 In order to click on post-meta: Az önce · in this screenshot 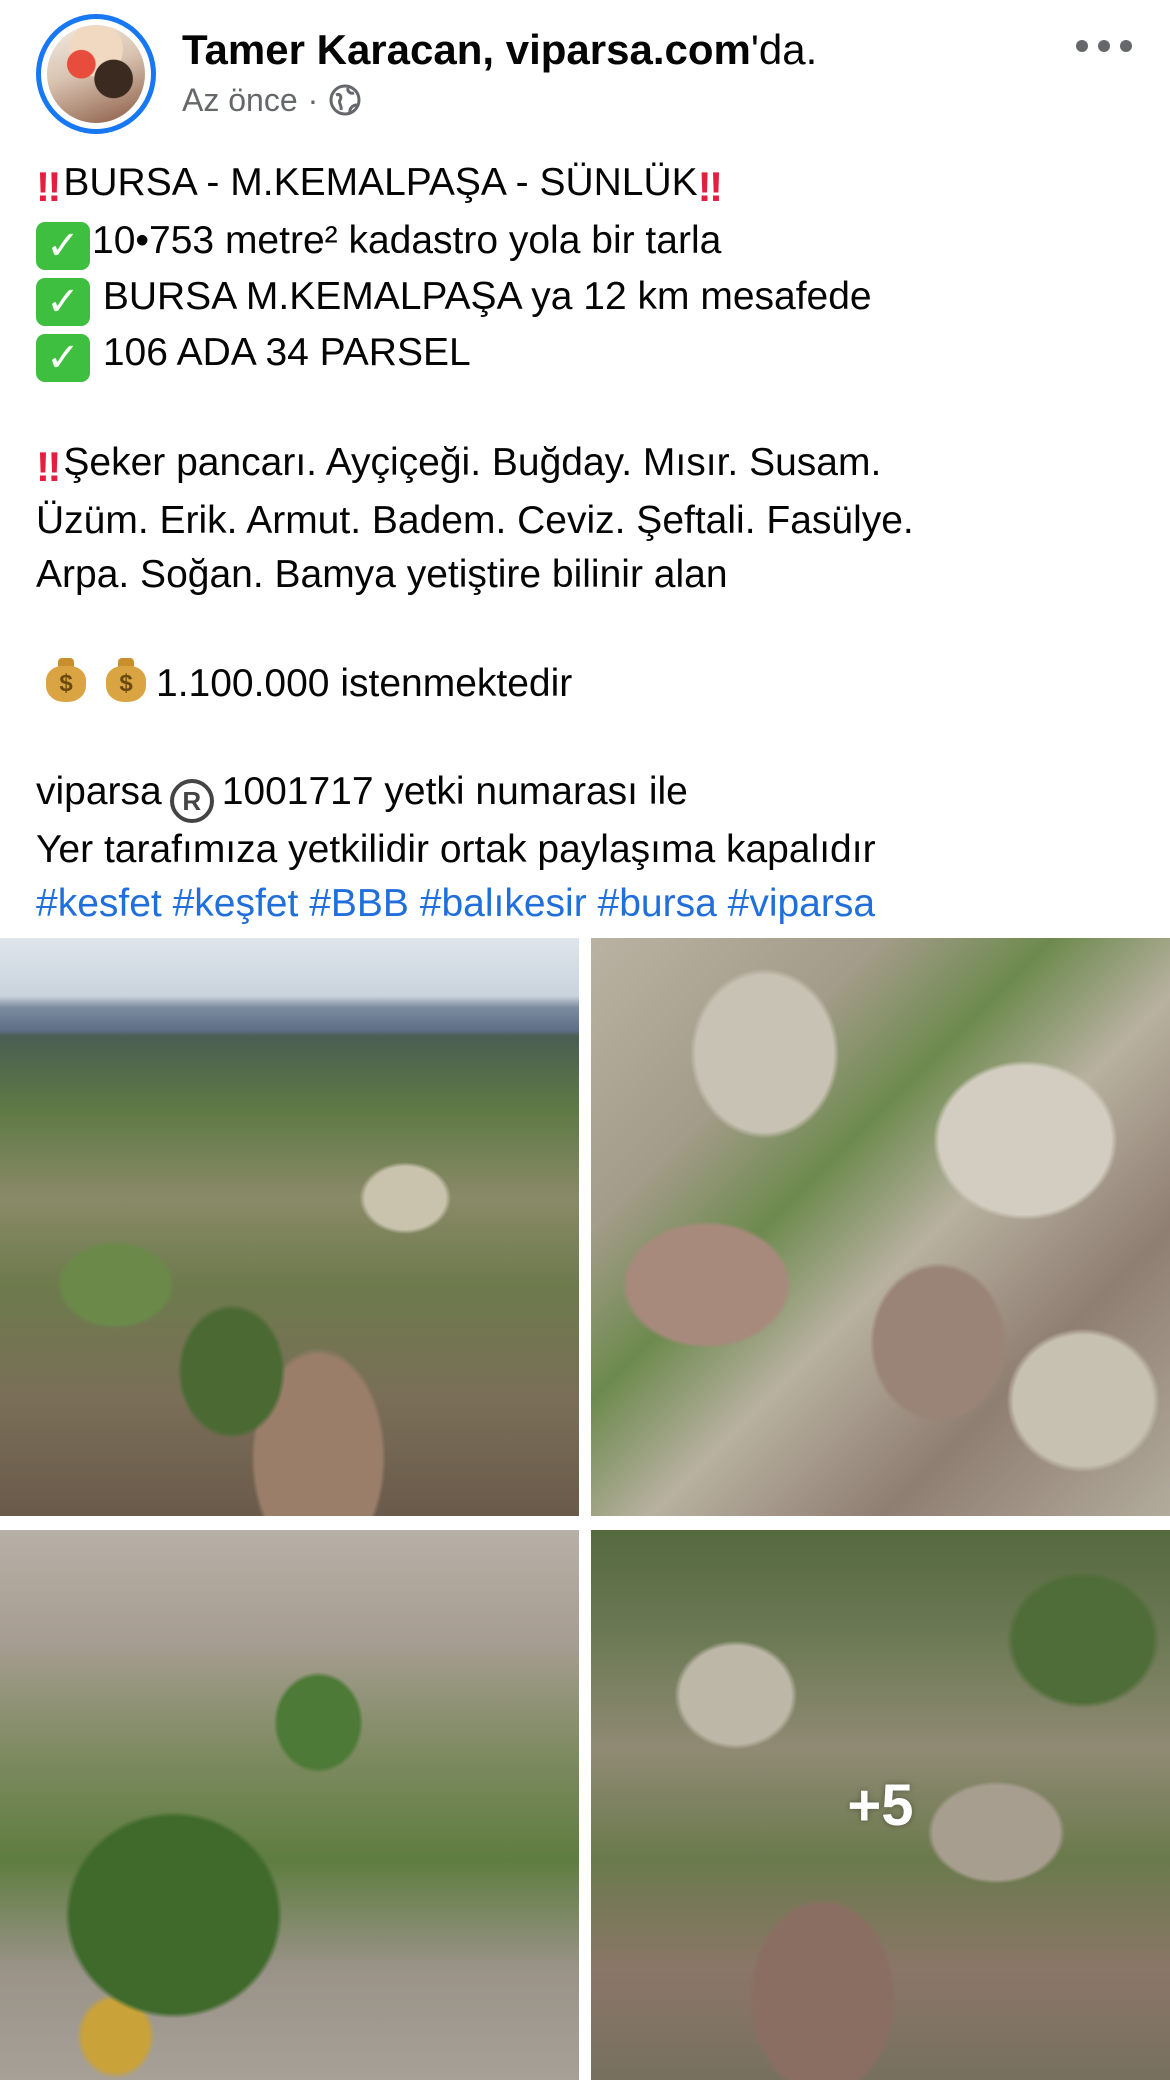, I will do `click(272, 100)`.